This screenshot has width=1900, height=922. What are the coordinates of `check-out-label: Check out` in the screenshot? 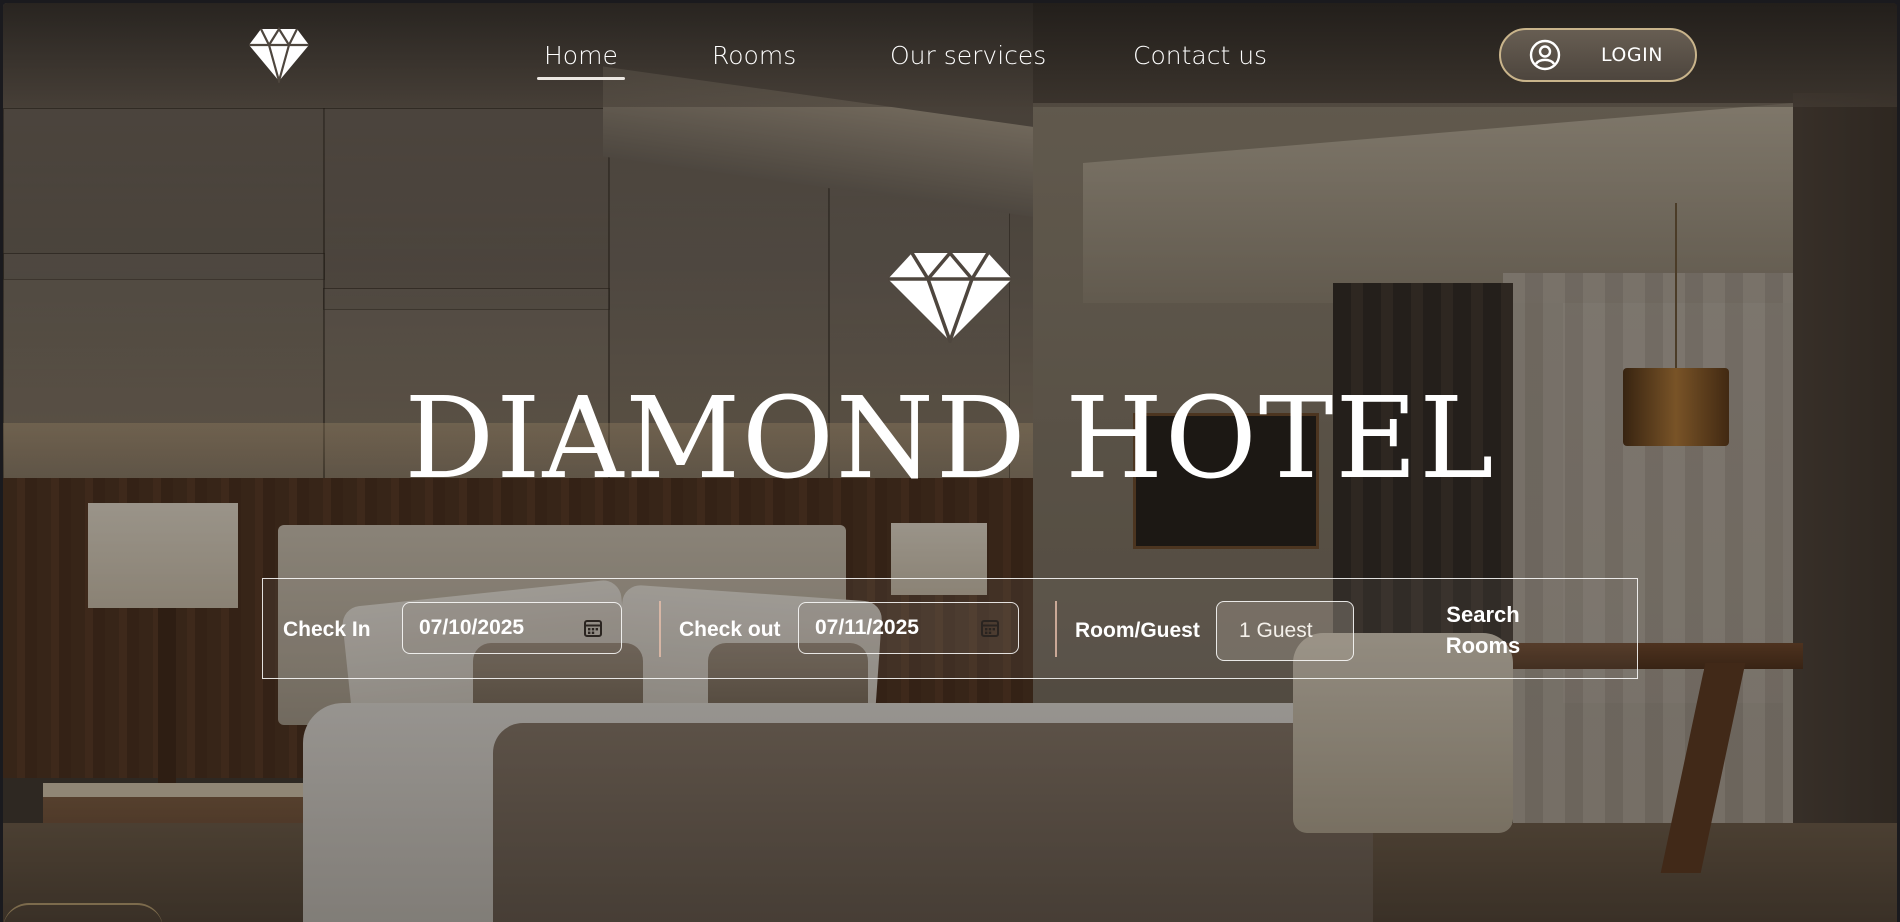 It's located at (730, 629).